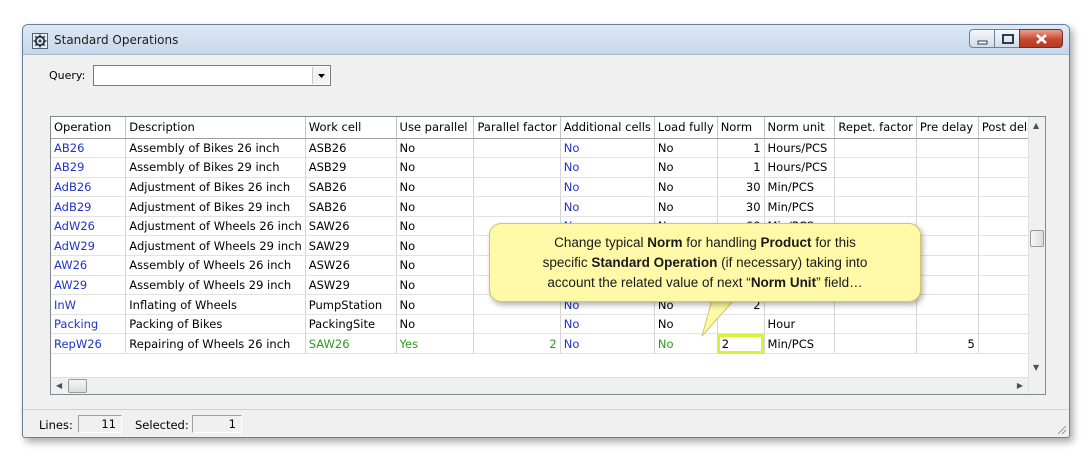 The width and height of the screenshot is (1091, 463). I want to click on cell-description: Adjustment of Wheels 26 inch, so click(215, 226).